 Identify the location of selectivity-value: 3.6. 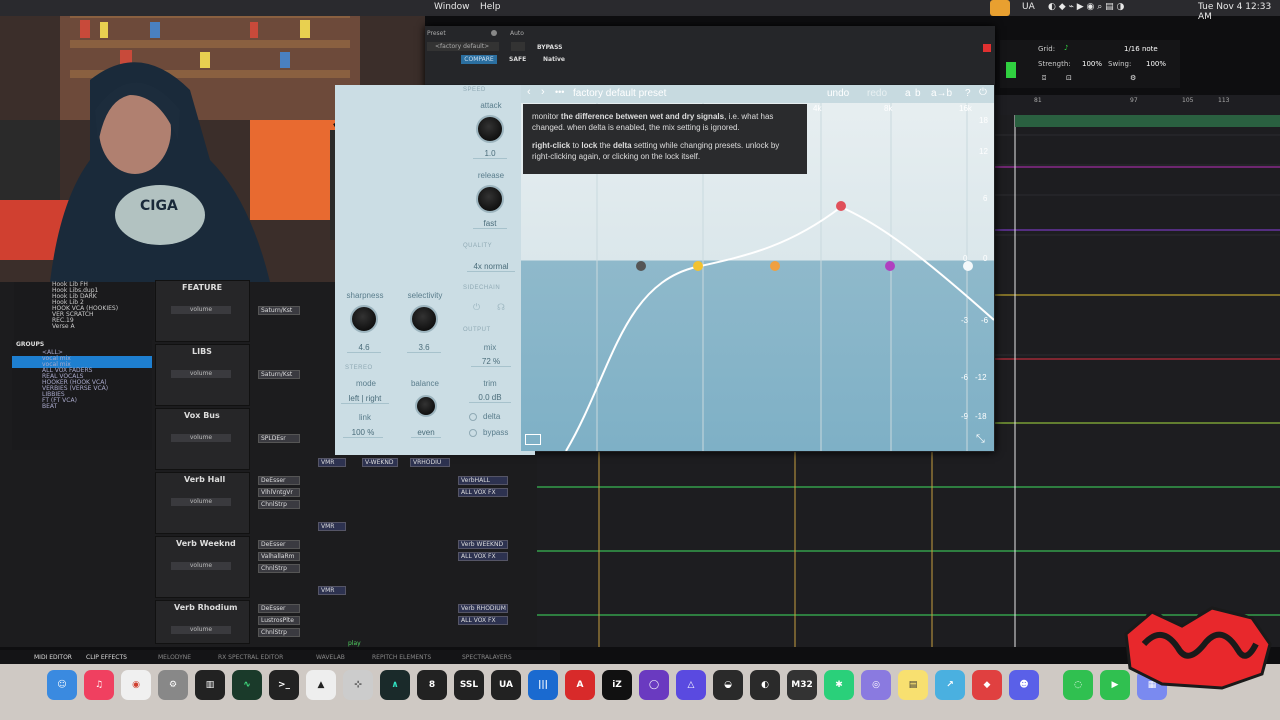
(424, 348).